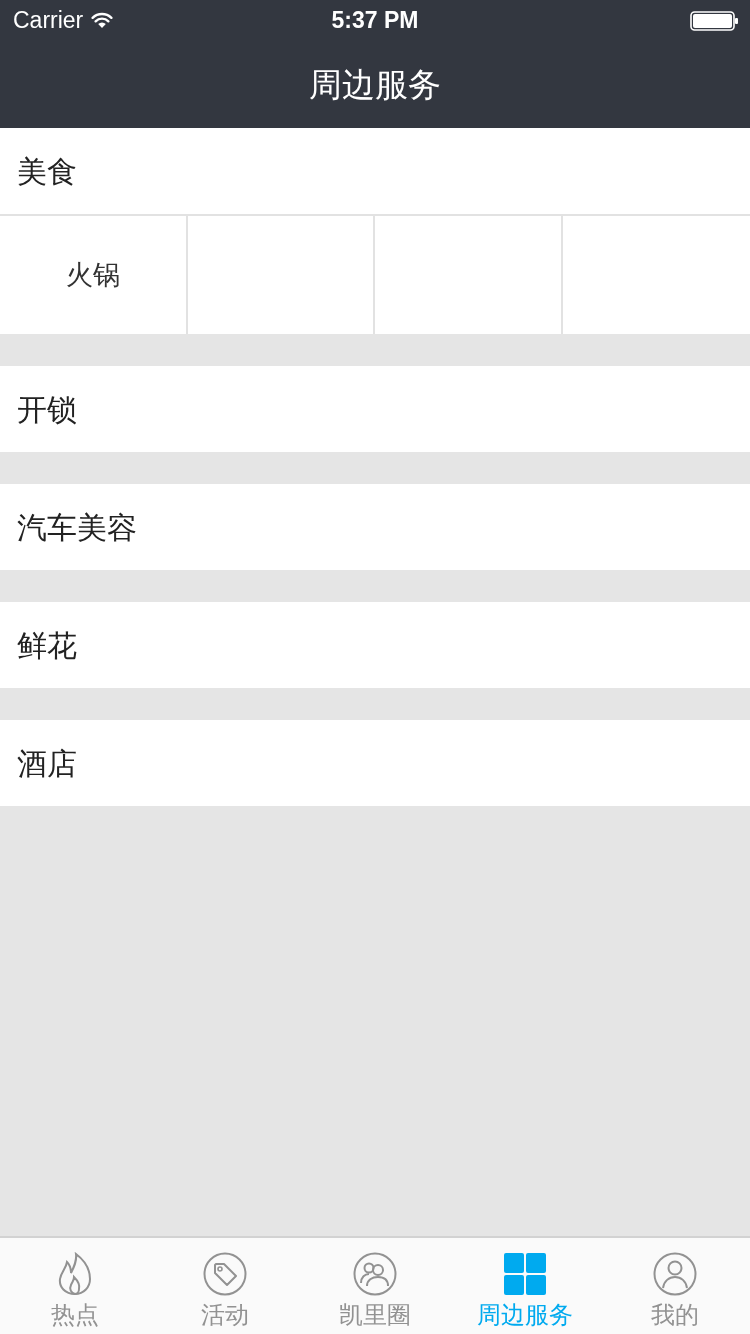 Image resolution: width=750 pixels, height=1334 pixels. Describe the element at coordinates (375, 527) in the screenshot. I see `category-row: 汽车美容` at that location.